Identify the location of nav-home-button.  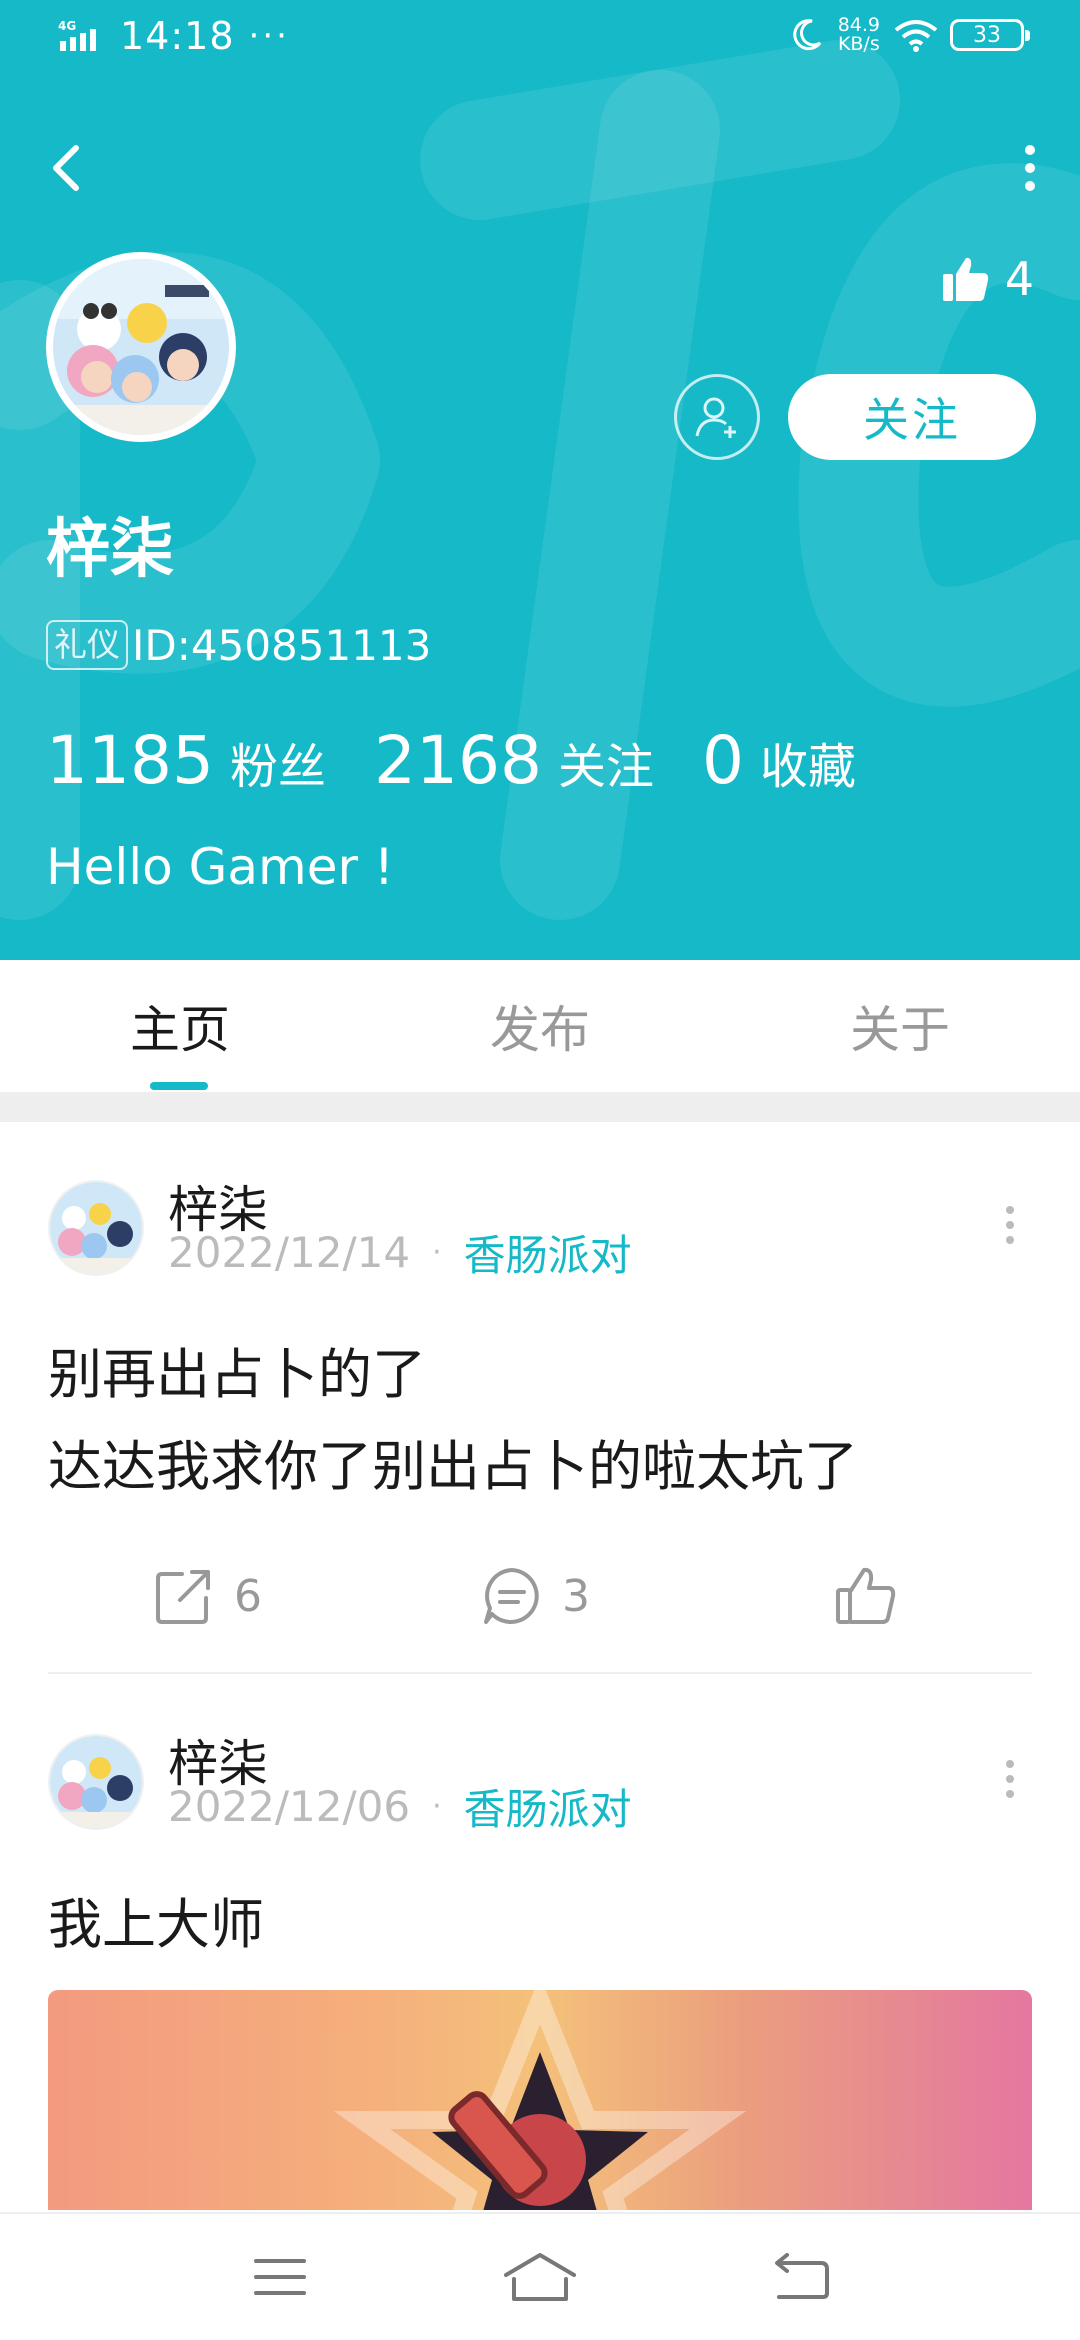
(540, 2277).